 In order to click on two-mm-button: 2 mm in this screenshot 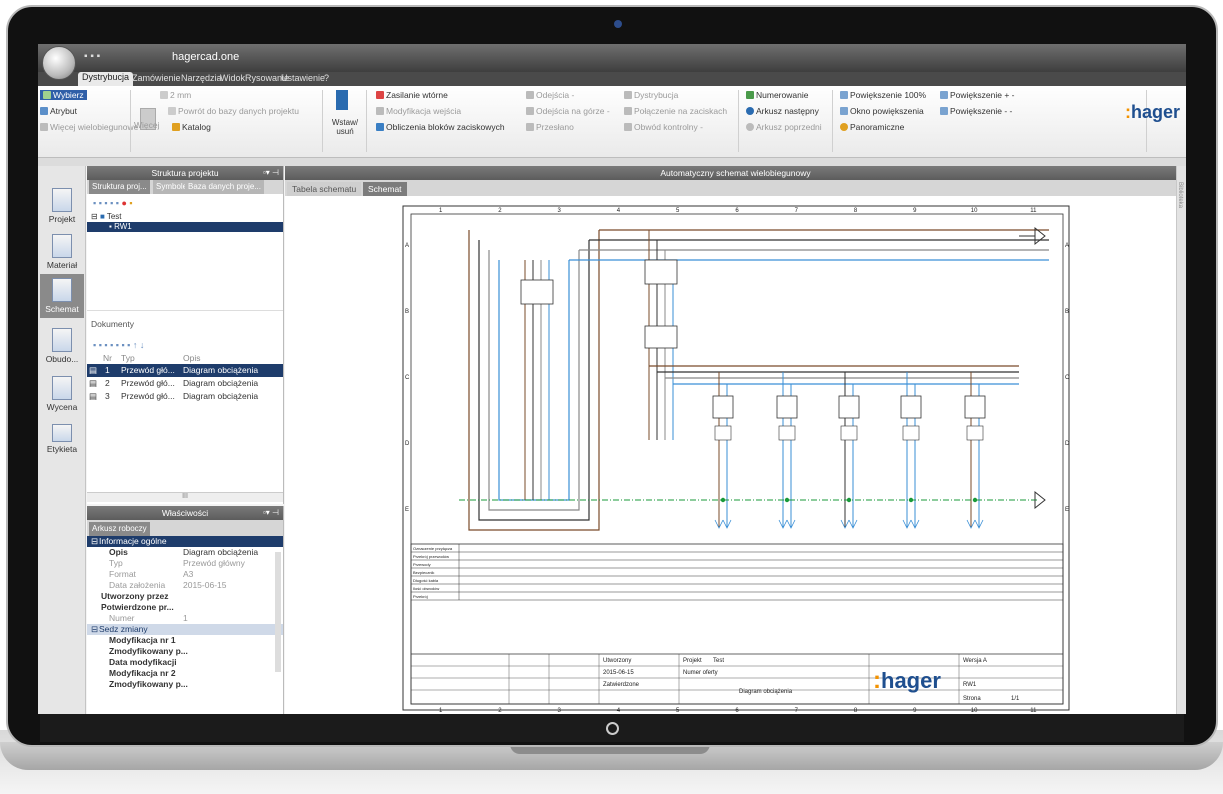, I will do `click(175, 95)`.